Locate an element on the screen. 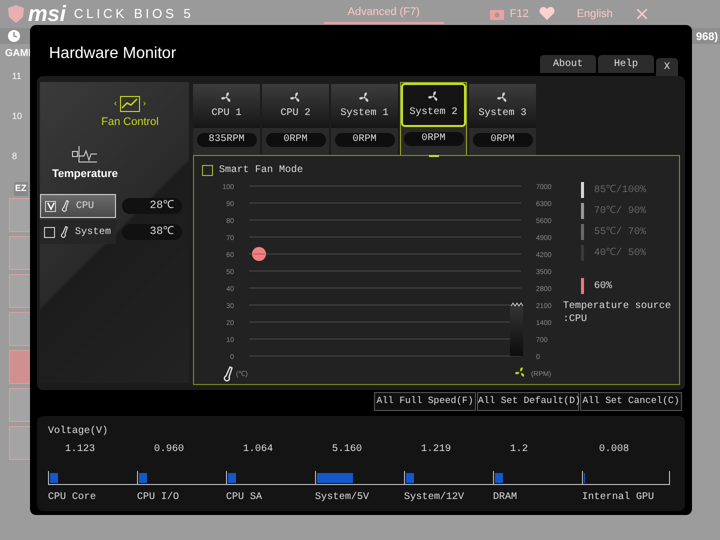  legend-label: 60% is located at coordinates (603, 287).